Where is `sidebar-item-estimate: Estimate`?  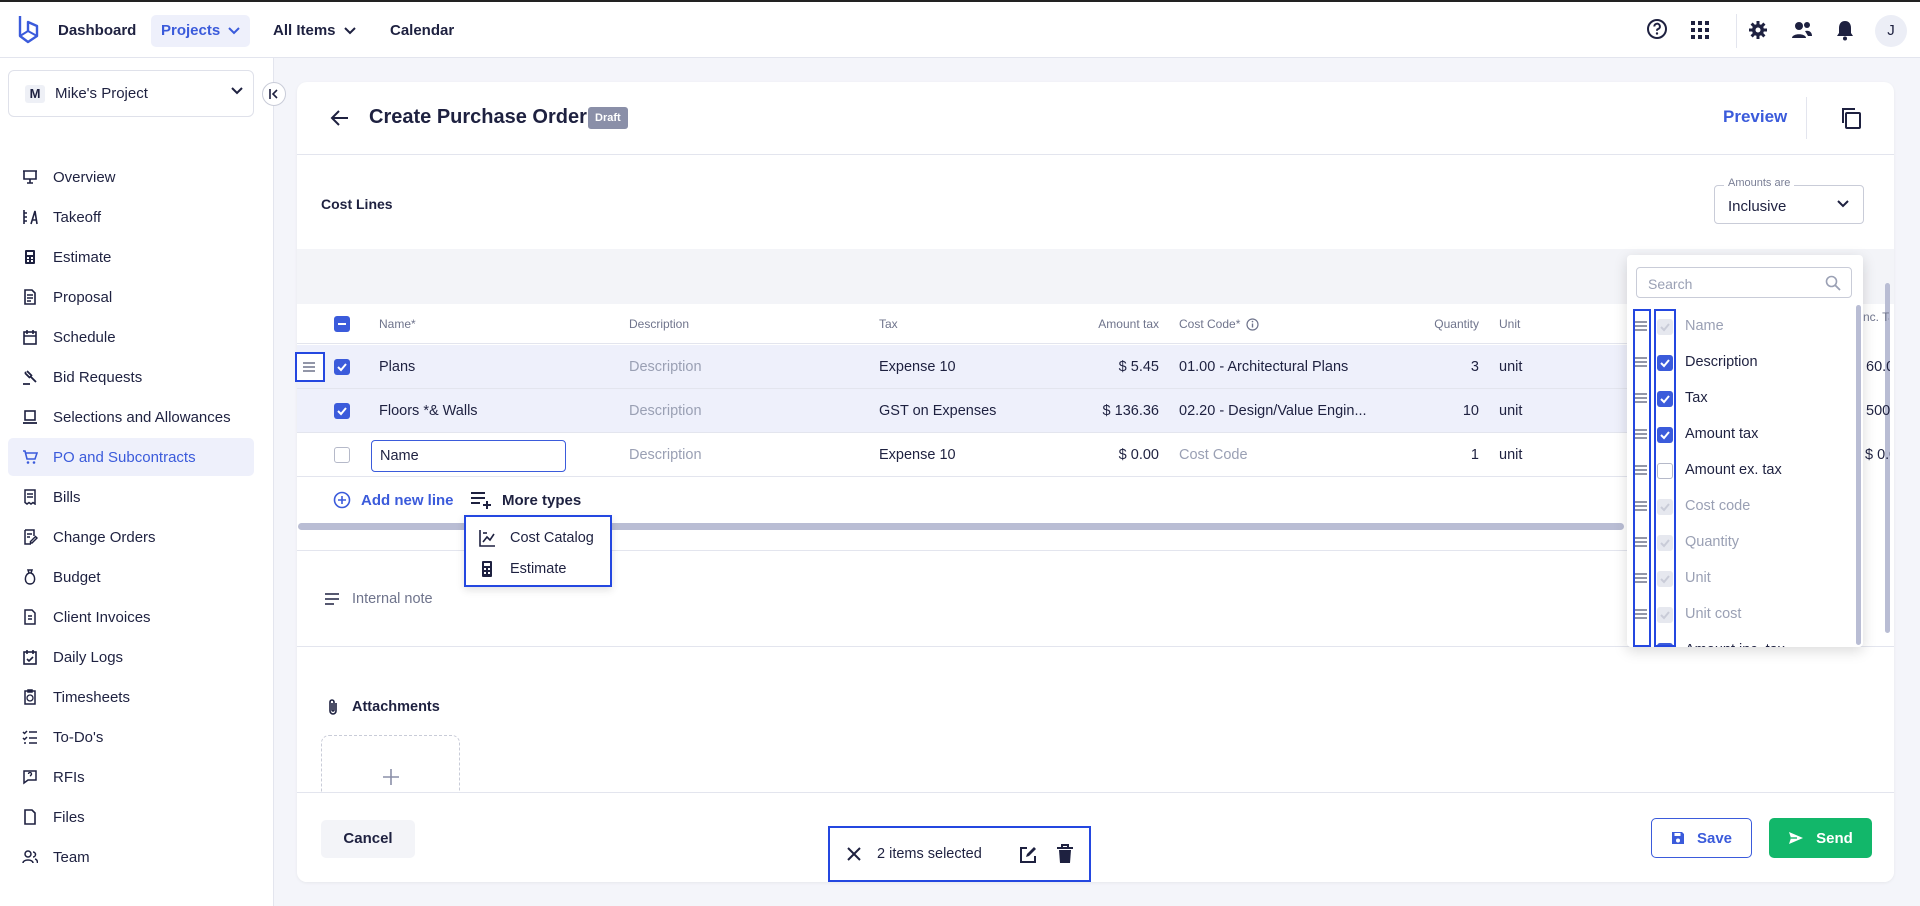
sidebar-item-estimate: Estimate is located at coordinates (131, 257).